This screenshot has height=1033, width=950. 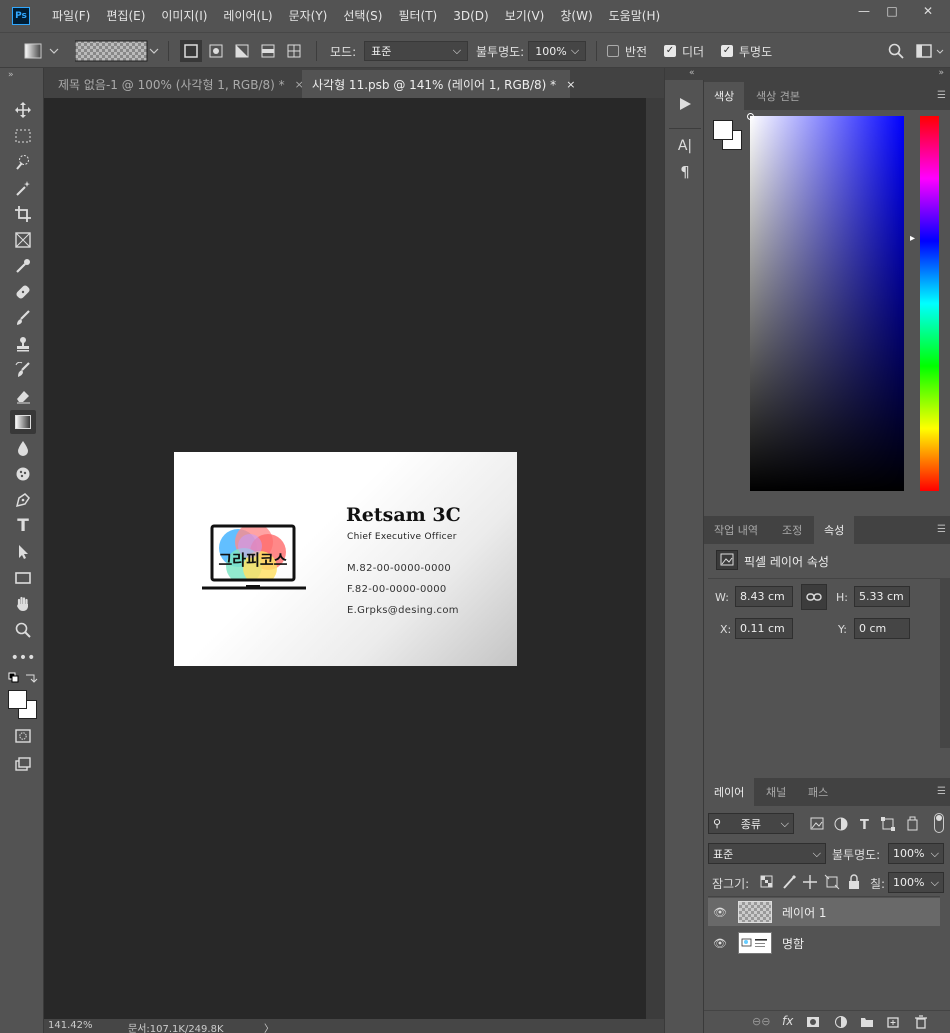 I want to click on zoom-level: 141.42%, so click(x=70, y=1025).